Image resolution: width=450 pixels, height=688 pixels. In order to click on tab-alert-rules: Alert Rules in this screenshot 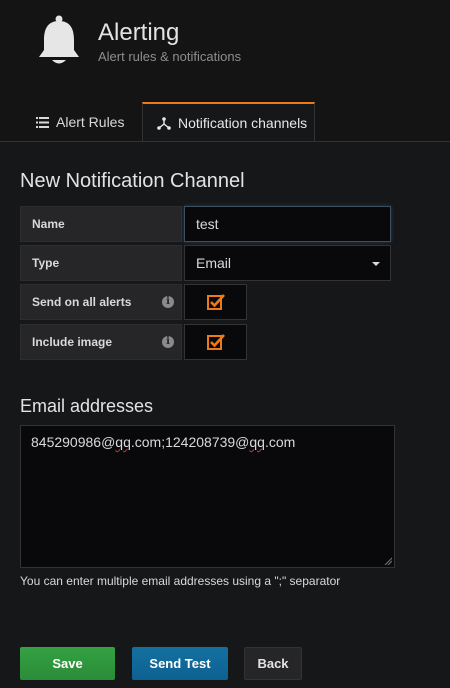, I will do `click(80, 122)`.